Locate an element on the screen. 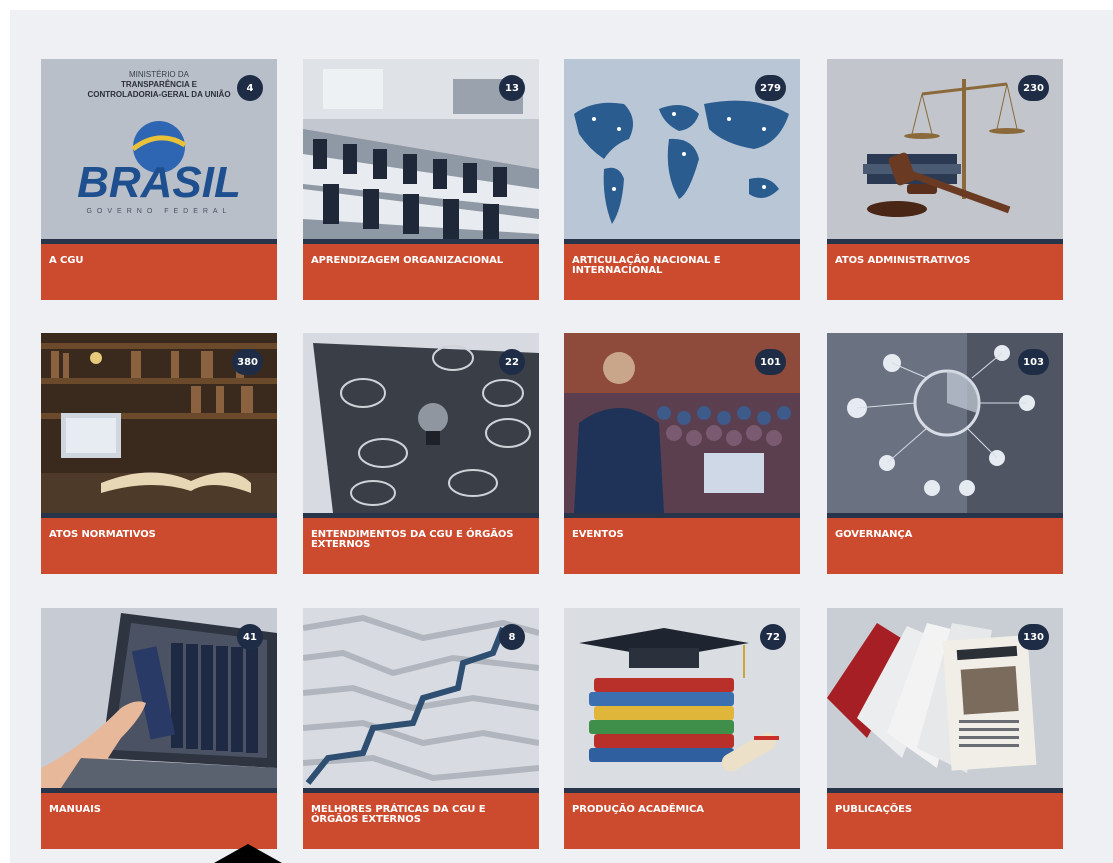 This screenshot has height=863, width=1113. category-card-governanca: 103 GOVERNANÇA is located at coordinates (945, 453).